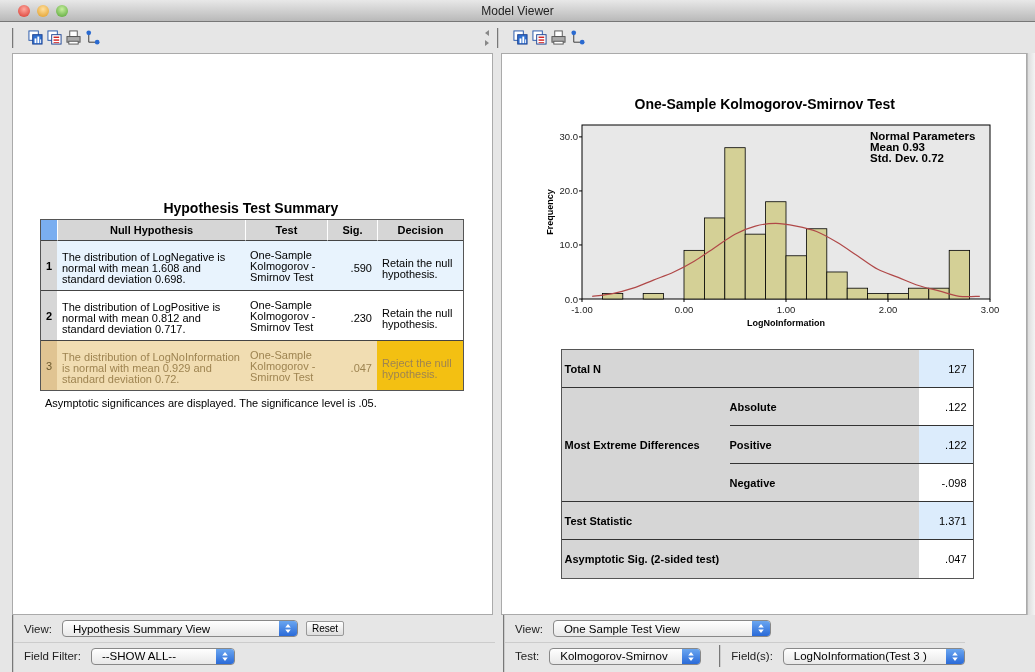 This screenshot has width=1035, height=672. Describe the element at coordinates (645, 445) in the screenshot. I see `row-label: Most Extreme Differences` at that location.